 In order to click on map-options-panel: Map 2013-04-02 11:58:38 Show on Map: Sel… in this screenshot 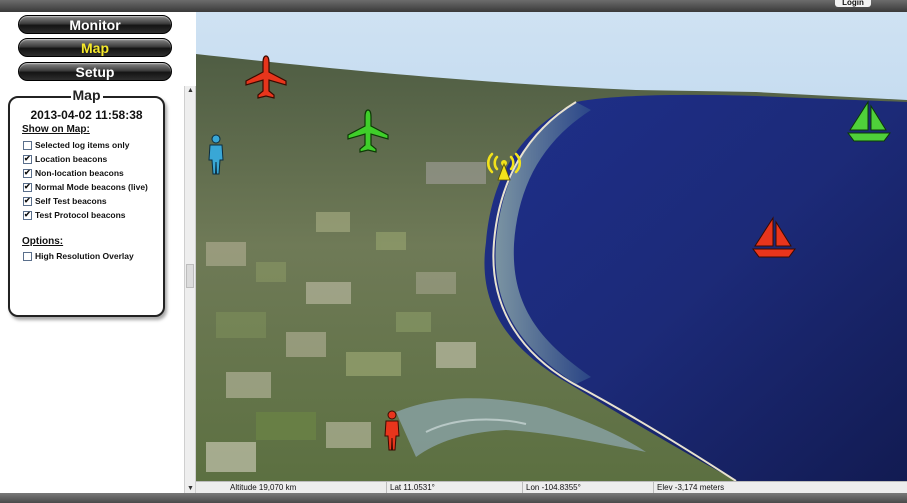, I will do `click(86, 202)`.